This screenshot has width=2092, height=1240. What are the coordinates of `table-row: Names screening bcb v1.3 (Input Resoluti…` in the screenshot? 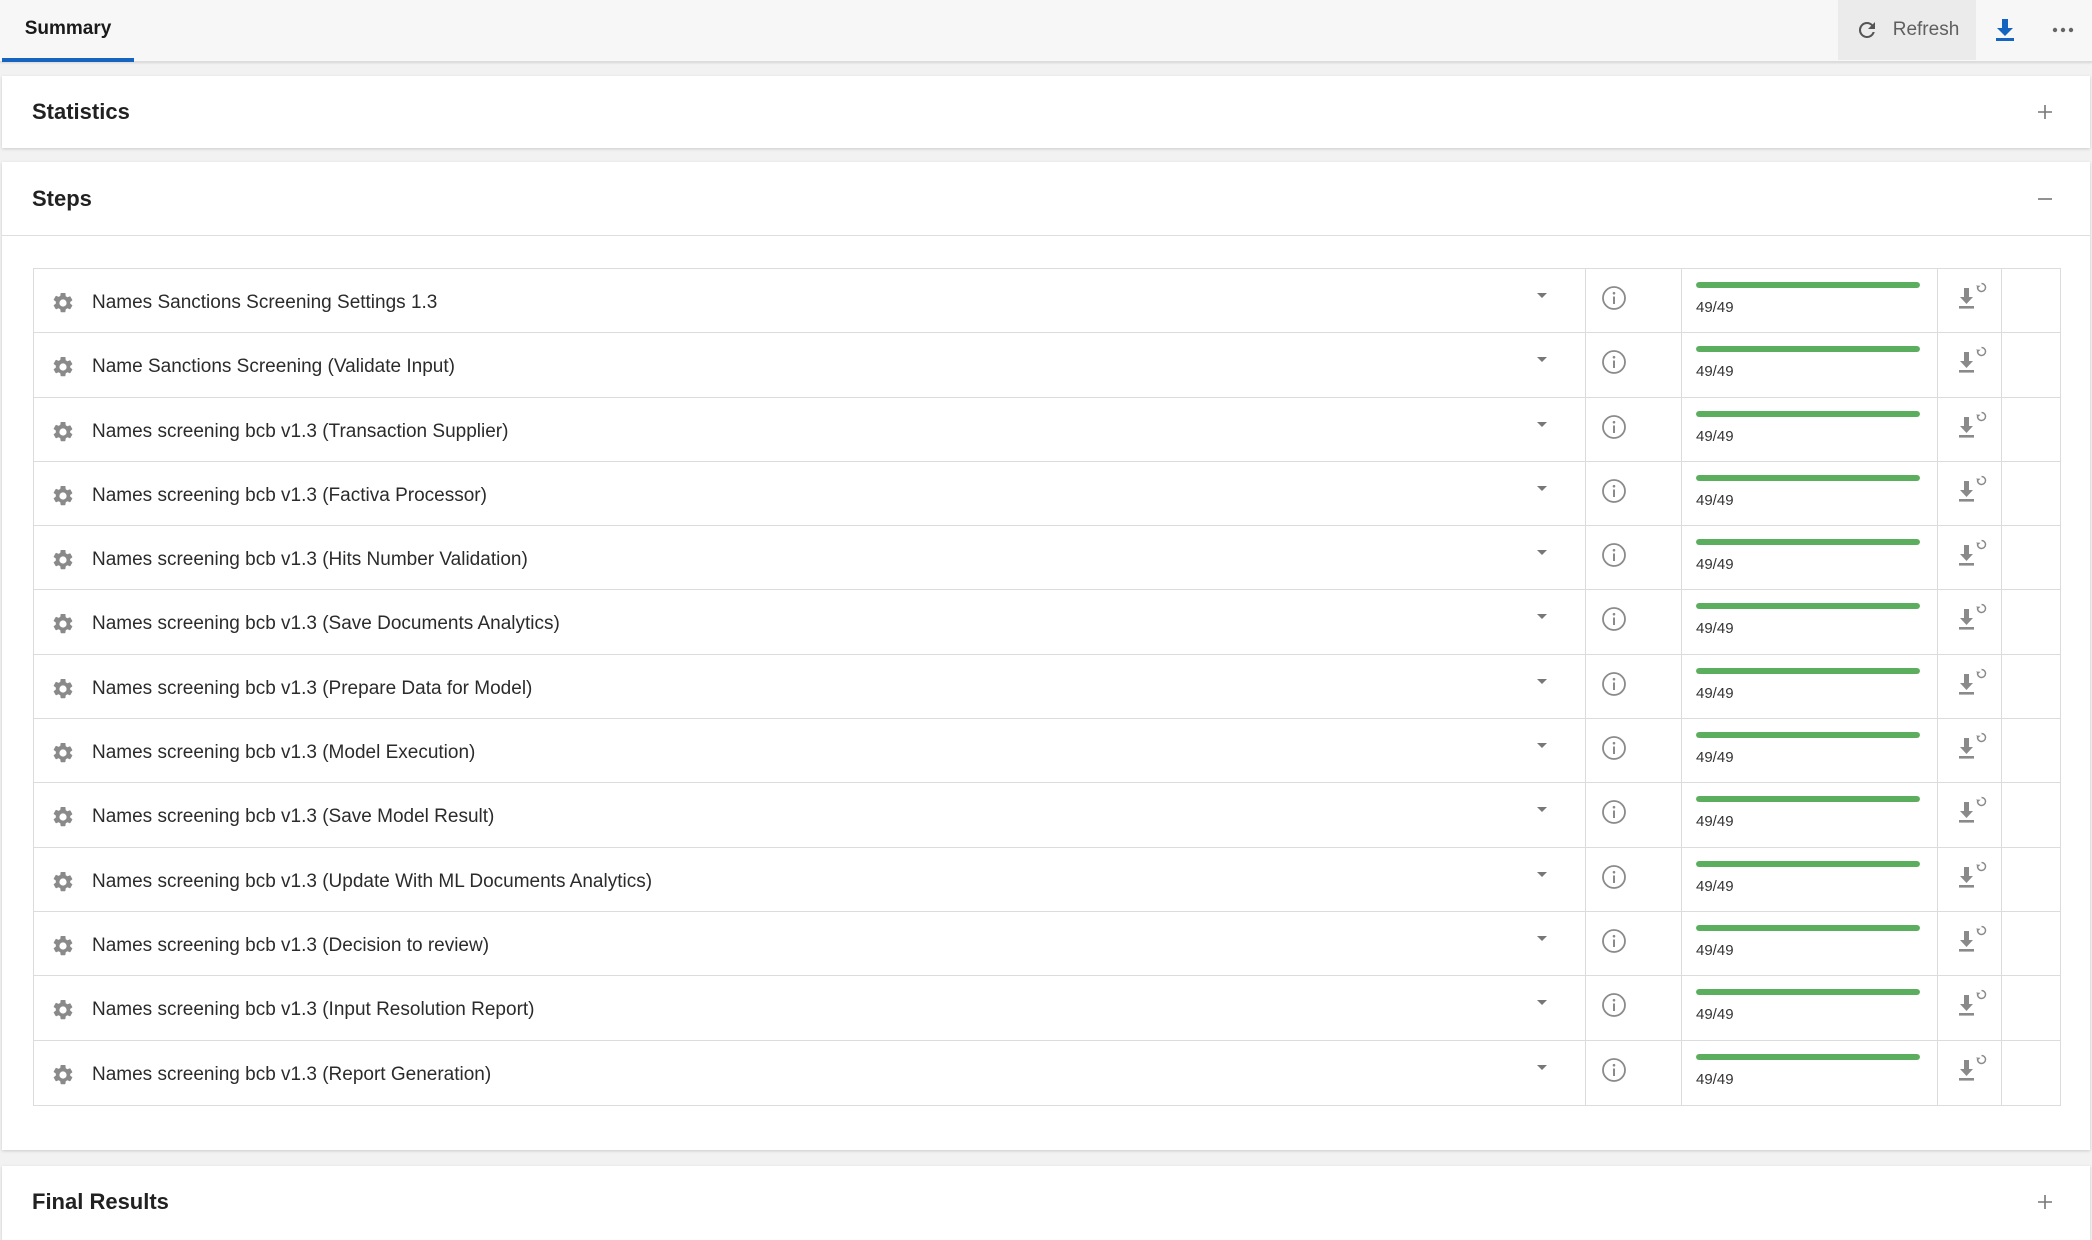 It's located at (1047, 1008).